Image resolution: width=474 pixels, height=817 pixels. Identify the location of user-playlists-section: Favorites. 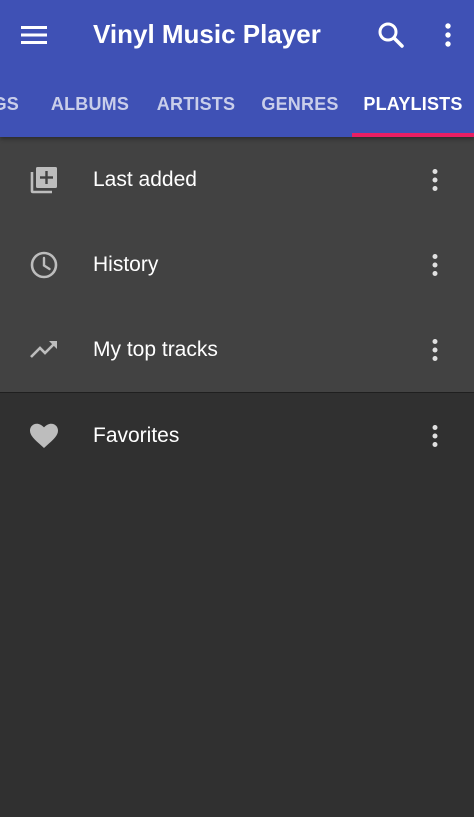
(237, 435).